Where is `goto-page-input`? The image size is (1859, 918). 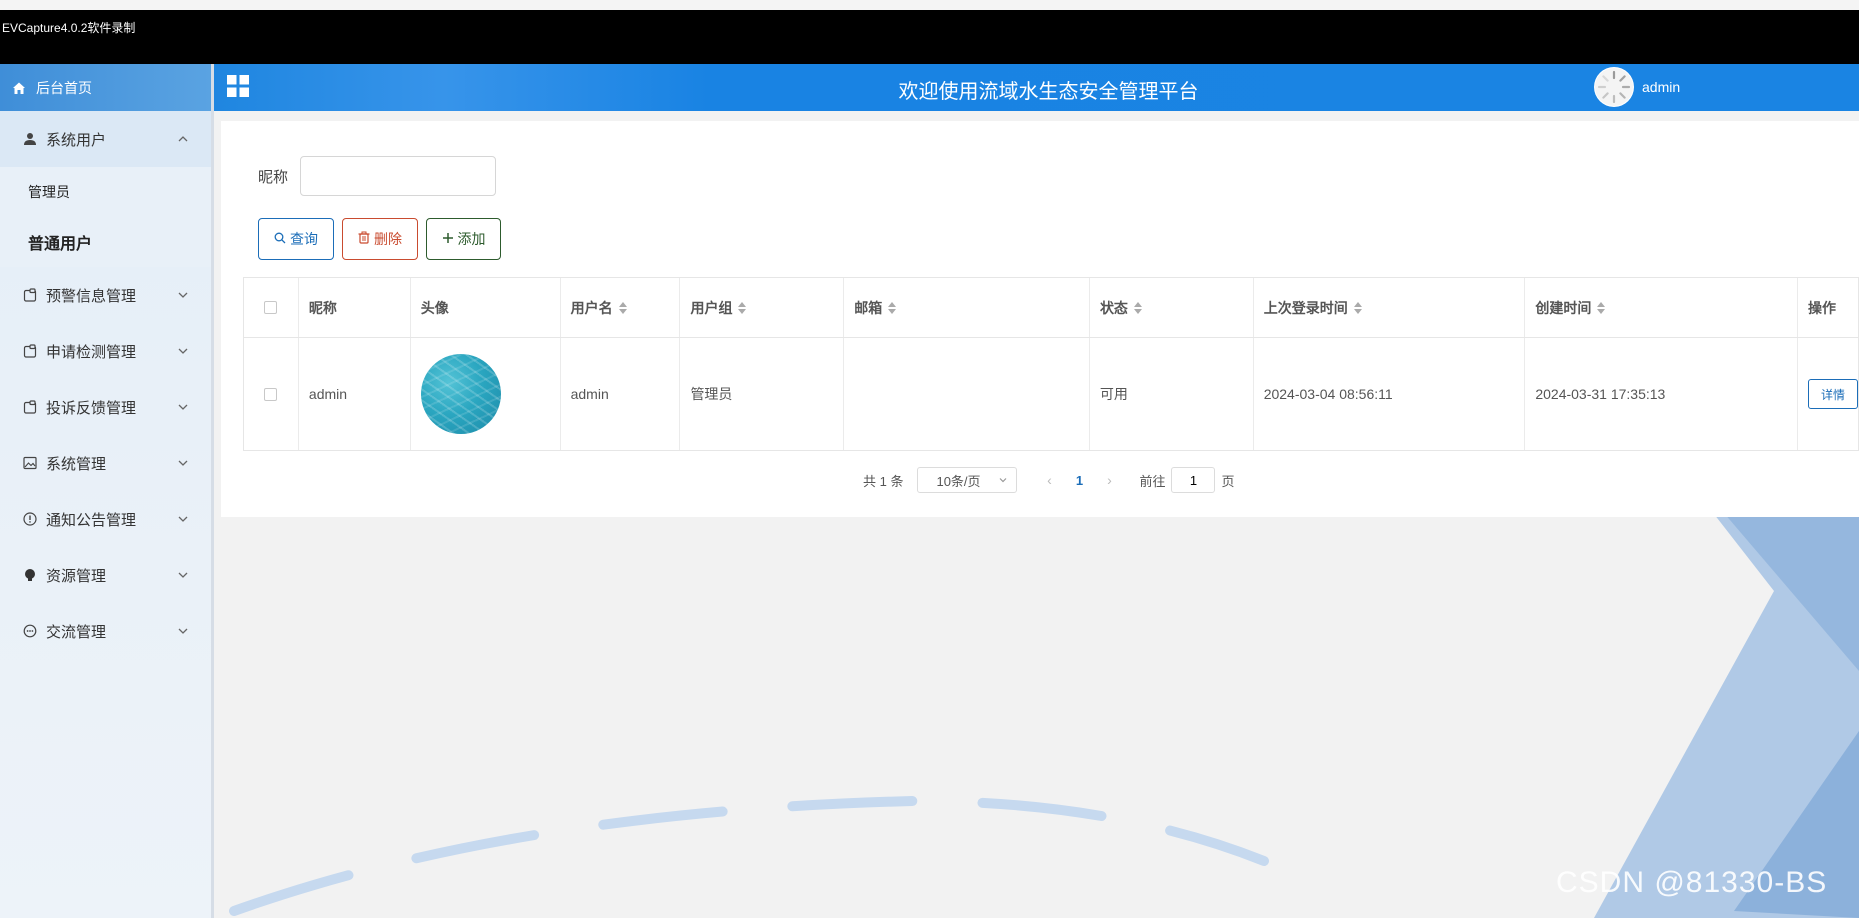
goto-page-input is located at coordinates (1193, 480).